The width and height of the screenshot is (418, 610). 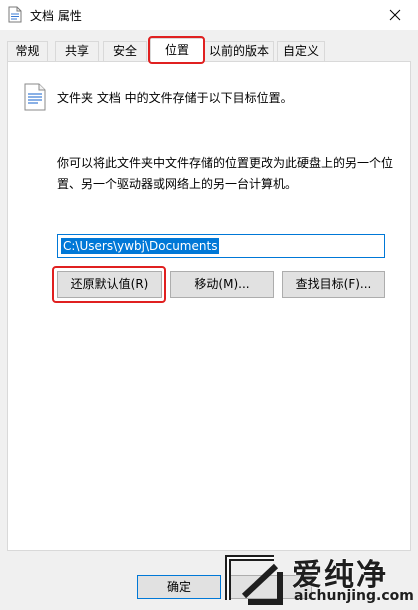 I want to click on restore-highlight-box, so click(x=109, y=284).